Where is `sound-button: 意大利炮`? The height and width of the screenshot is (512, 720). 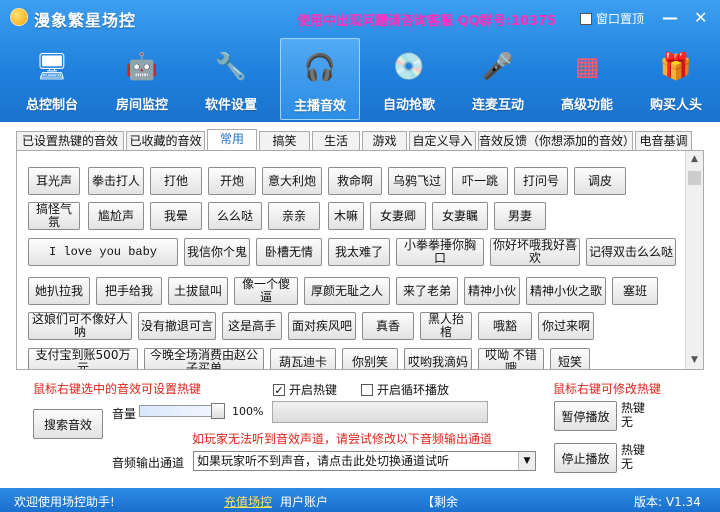
sound-button: 意大利炮 is located at coordinates (292, 181).